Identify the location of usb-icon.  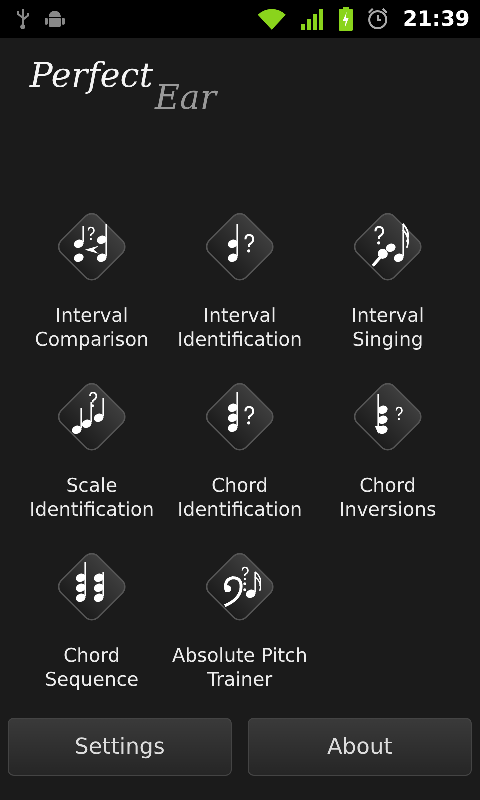
(23, 19).